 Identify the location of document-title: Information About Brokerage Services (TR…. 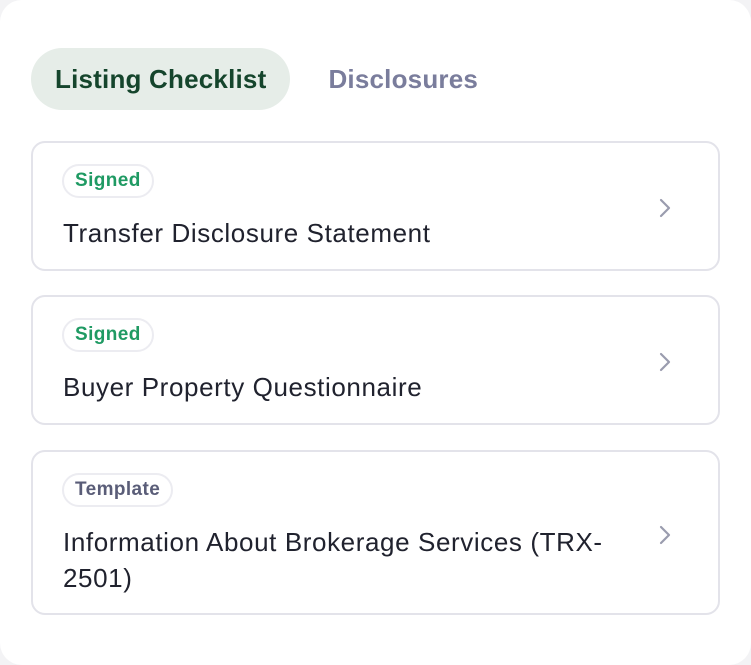
(333, 560).